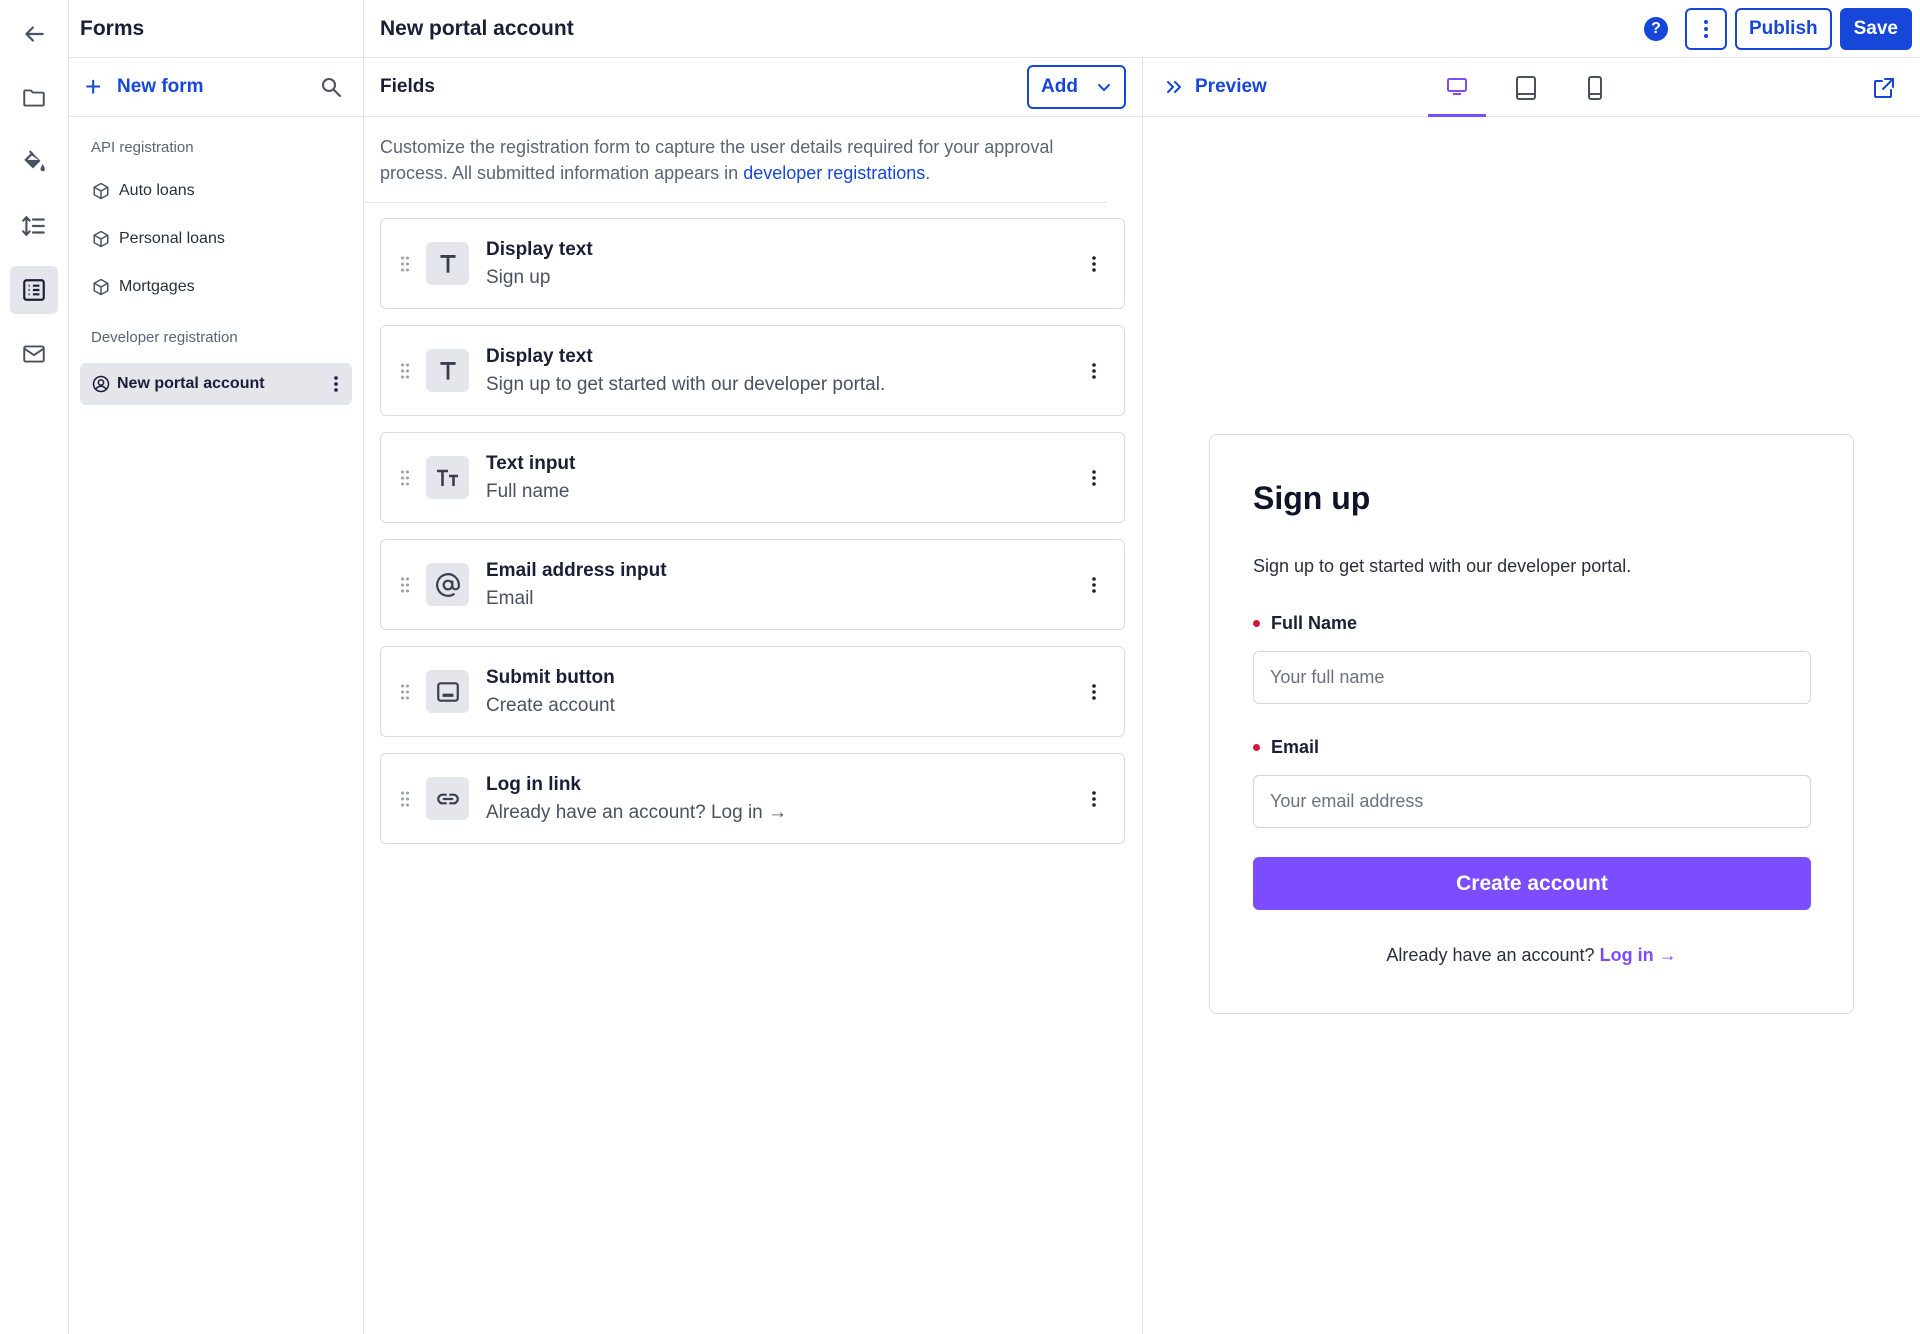 This screenshot has height=1334, width=1920. I want to click on user-circle-icon, so click(101, 384).